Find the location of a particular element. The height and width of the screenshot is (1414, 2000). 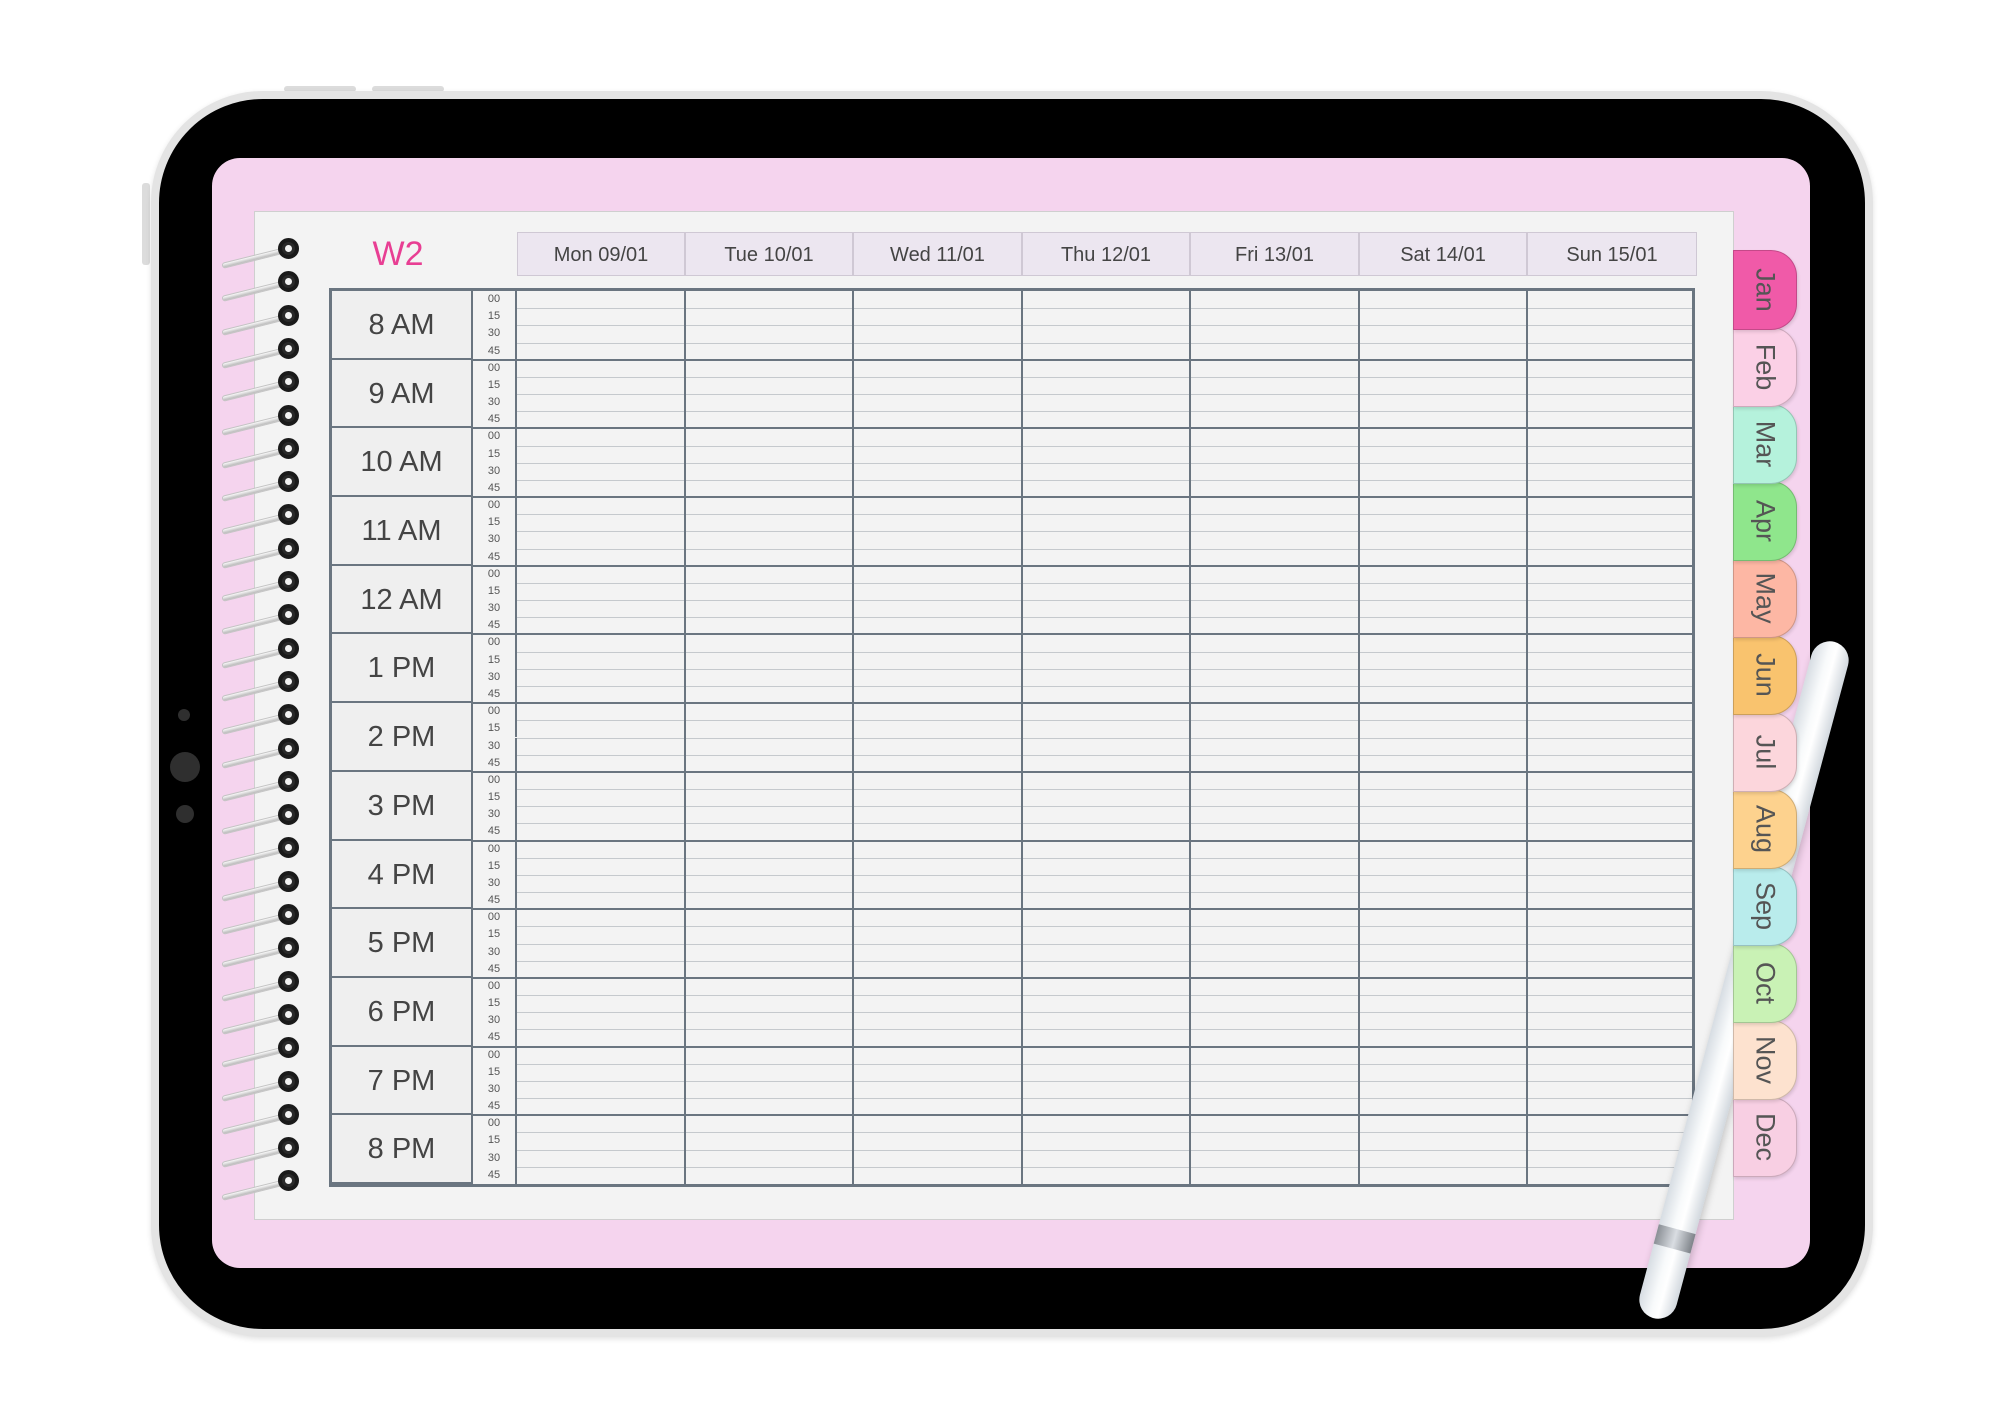

month-tab-feb: Feb is located at coordinates (1765, 367).